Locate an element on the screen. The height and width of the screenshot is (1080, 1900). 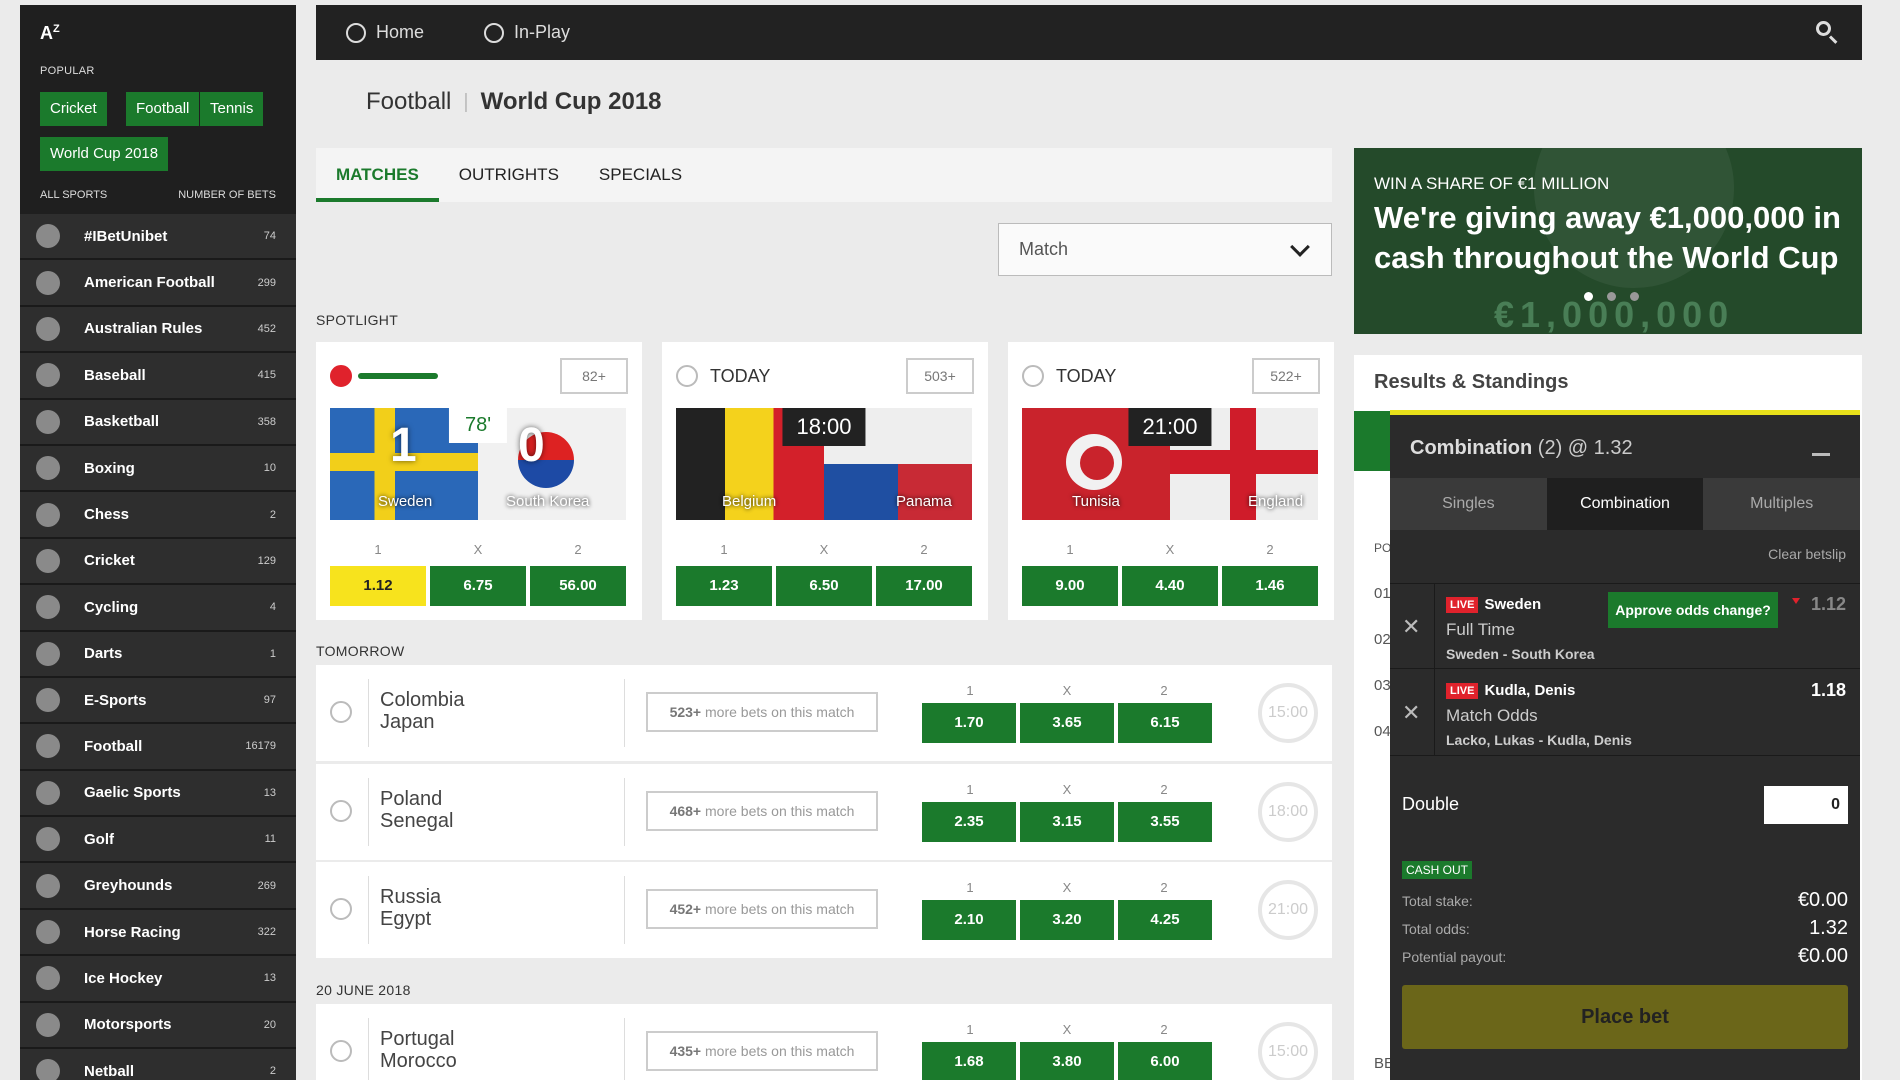
odd-home: 2.10 is located at coordinates (969, 920).